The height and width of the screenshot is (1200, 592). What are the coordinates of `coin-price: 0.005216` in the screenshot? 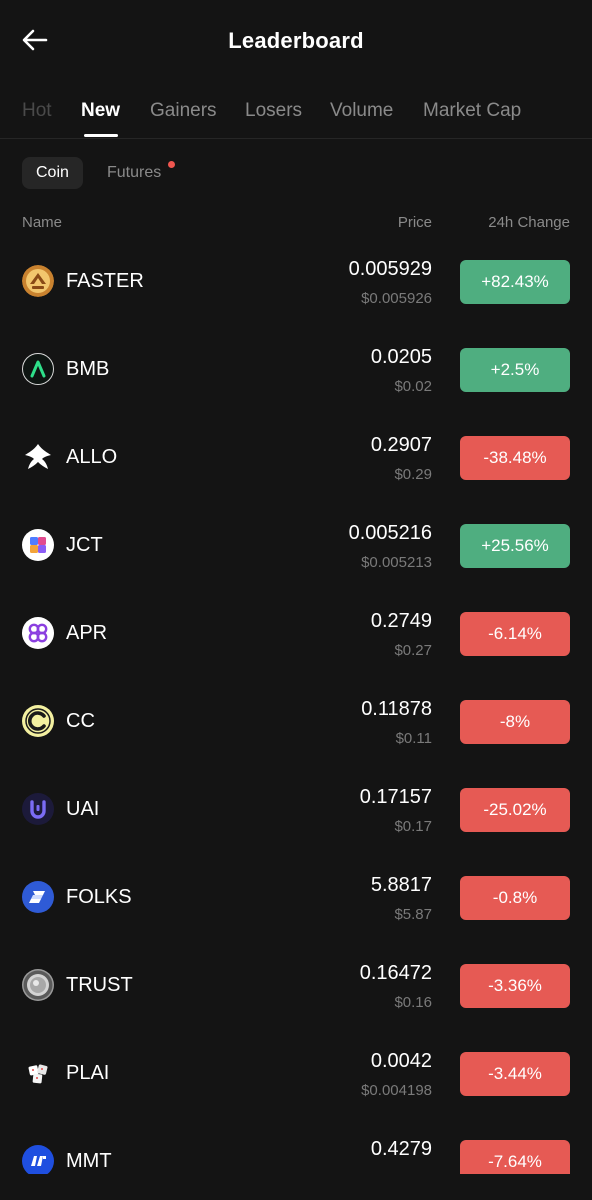 It's located at (390, 533).